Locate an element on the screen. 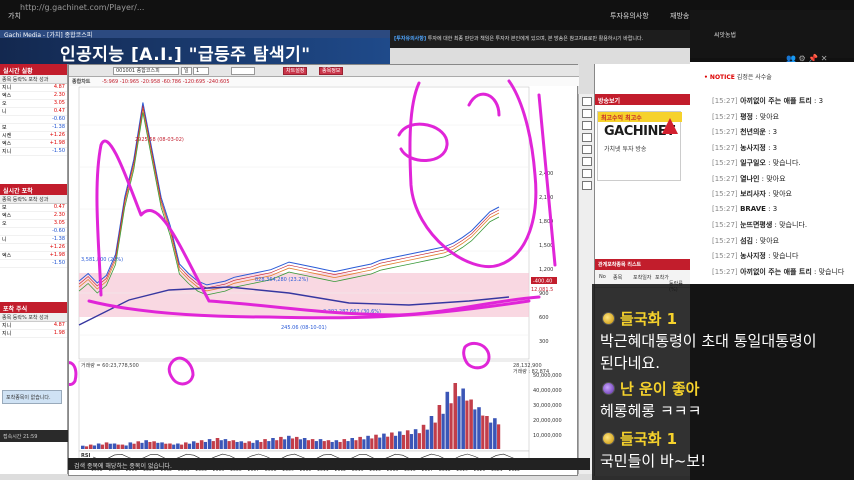 This screenshot has height=480, width=854. stock-row: 지니 -1.50 is located at coordinates (33, 152).